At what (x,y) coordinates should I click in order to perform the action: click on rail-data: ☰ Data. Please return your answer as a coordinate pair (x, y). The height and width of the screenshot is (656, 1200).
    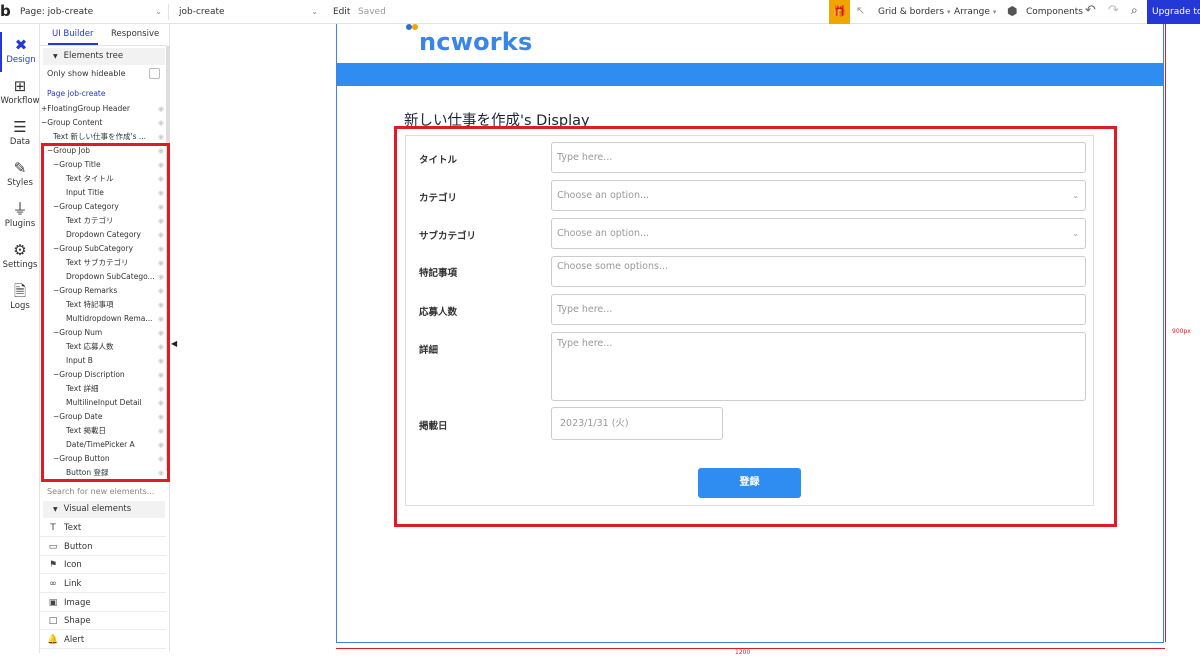
    Looking at the image, I should click on (20, 134).